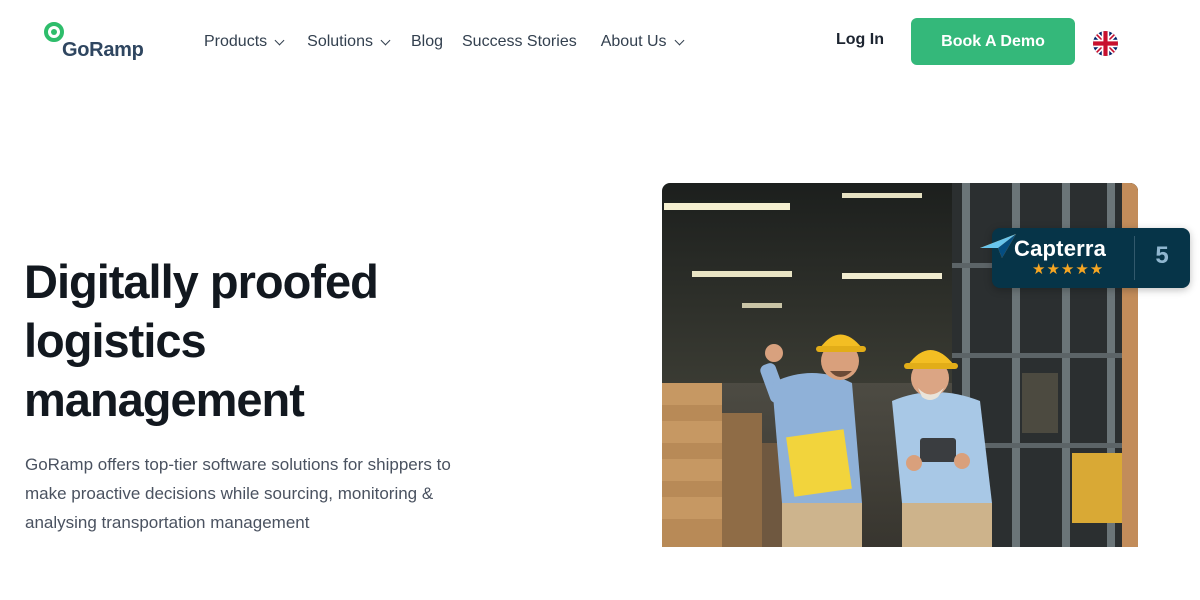  Describe the element at coordinates (234, 340) in the screenshot. I see `hero-title: Digitally proofed logistics management` at that location.